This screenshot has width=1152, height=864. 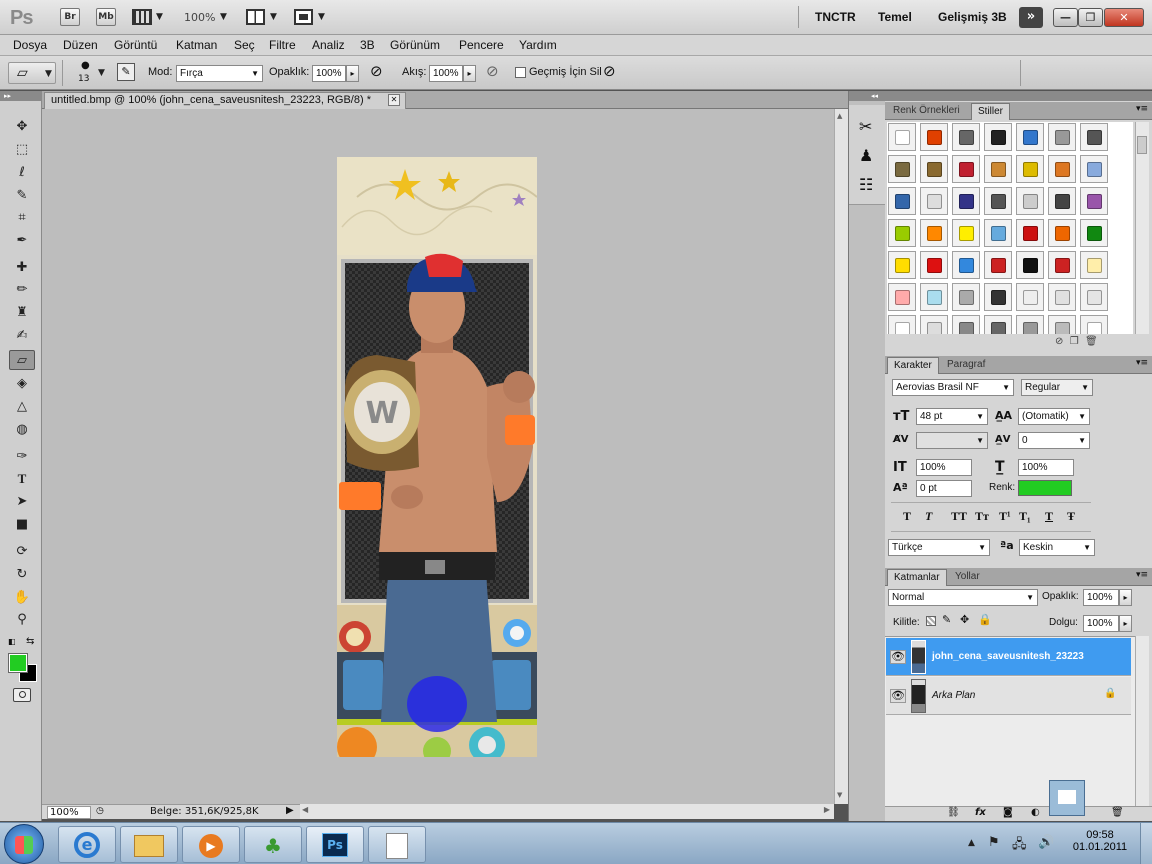 What do you see at coordinates (1008, 696) in the screenshot?
I see `layer-row-arka-plan: 👁 Arka Plan 🔒` at bounding box center [1008, 696].